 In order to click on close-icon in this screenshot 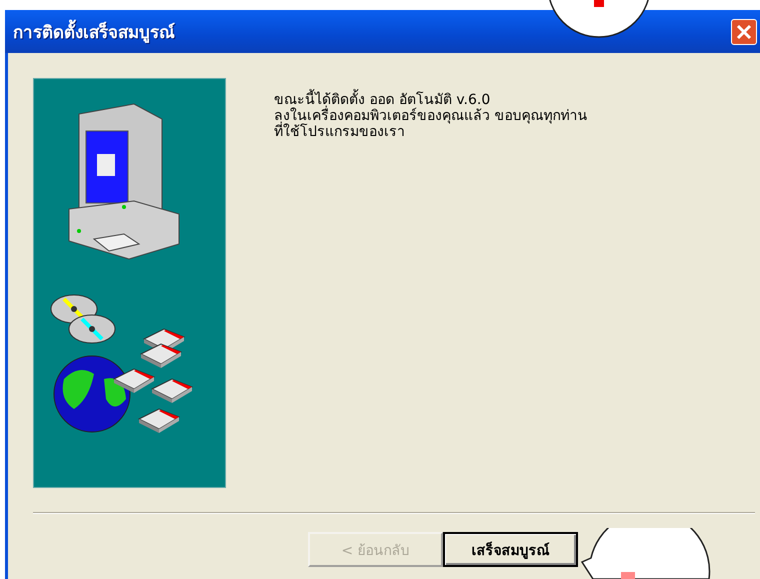, I will do `click(744, 32)`.